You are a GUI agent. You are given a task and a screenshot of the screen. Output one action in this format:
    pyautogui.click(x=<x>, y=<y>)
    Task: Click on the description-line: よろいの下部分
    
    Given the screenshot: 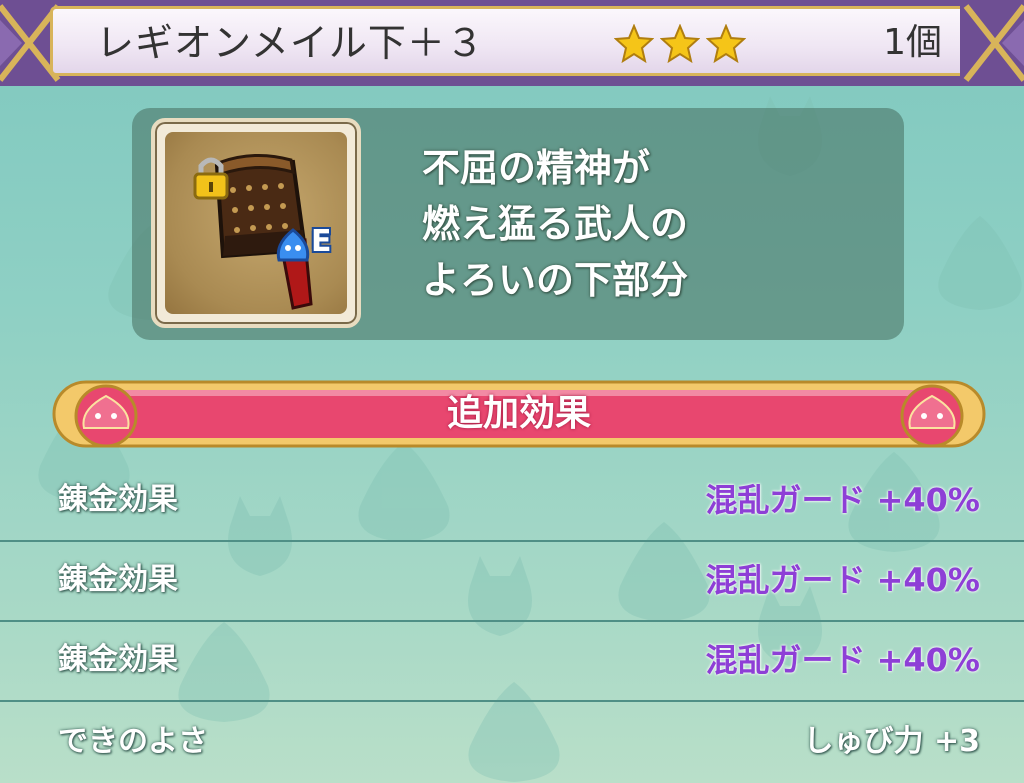 What is the action you would take?
    pyautogui.click(x=555, y=280)
    